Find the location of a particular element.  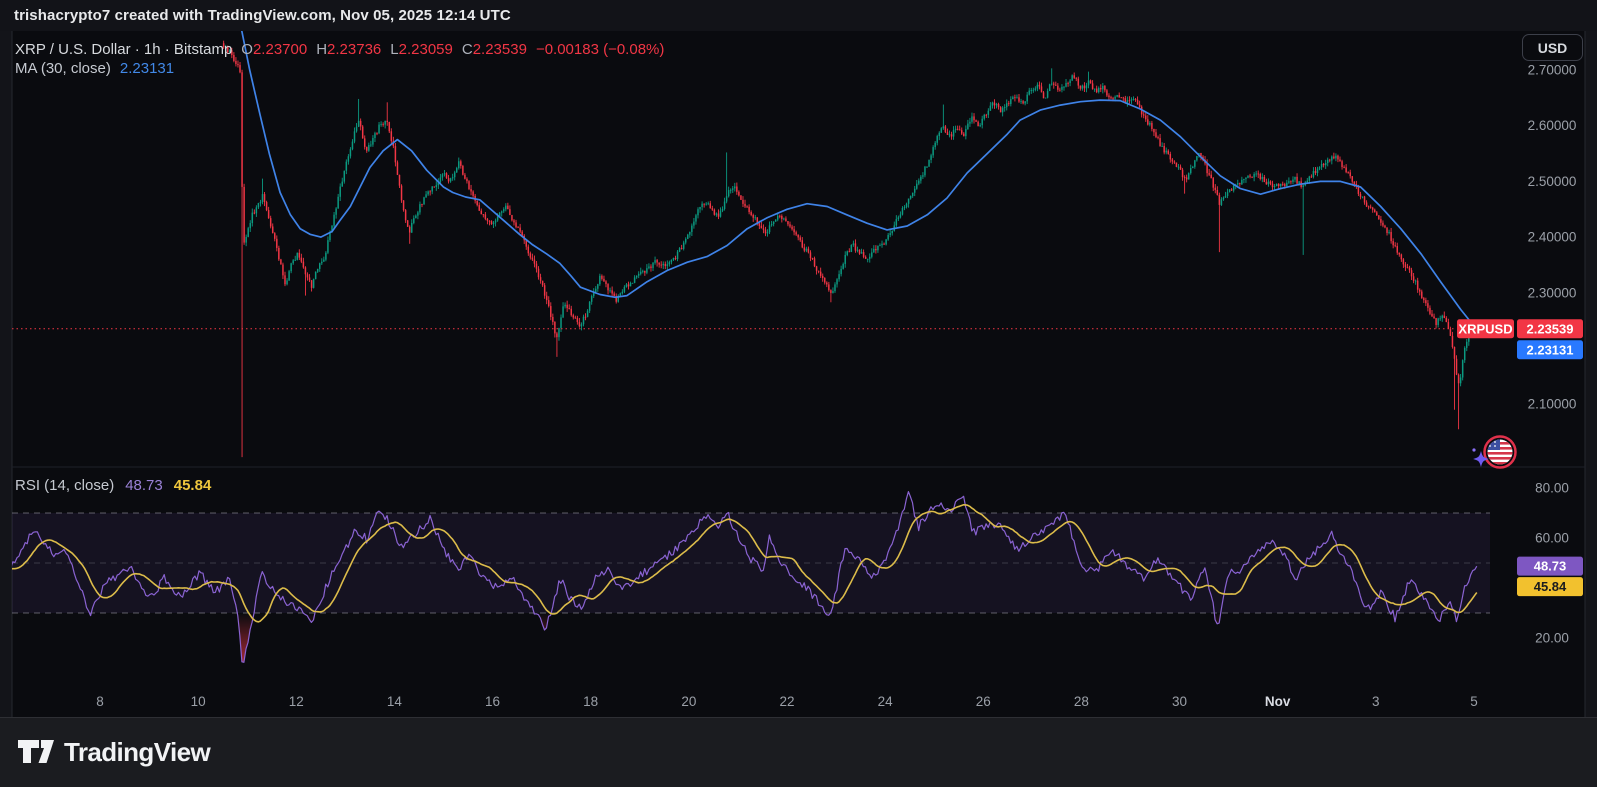

svg-text: Nov is located at coordinates (1278, 701).